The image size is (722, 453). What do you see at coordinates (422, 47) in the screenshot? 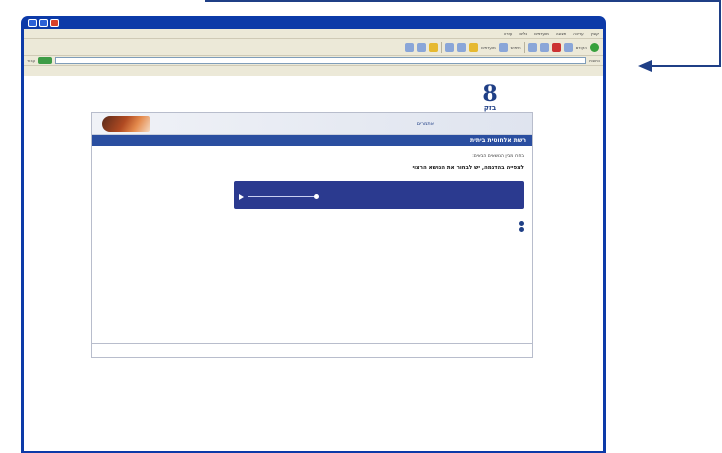
I see `print-icon` at bounding box center [422, 47].